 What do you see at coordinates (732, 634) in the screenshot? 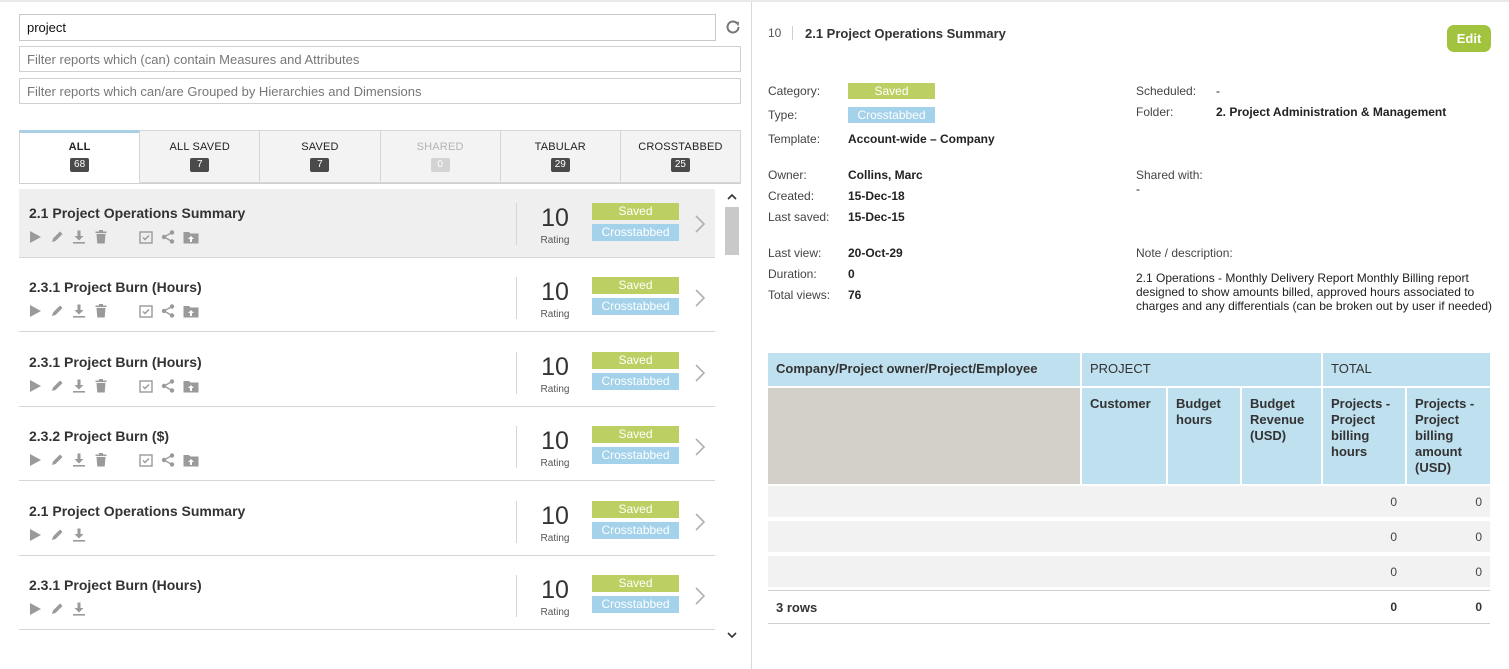
I see `scroll-down-icon` at bounding box center [732, 634].